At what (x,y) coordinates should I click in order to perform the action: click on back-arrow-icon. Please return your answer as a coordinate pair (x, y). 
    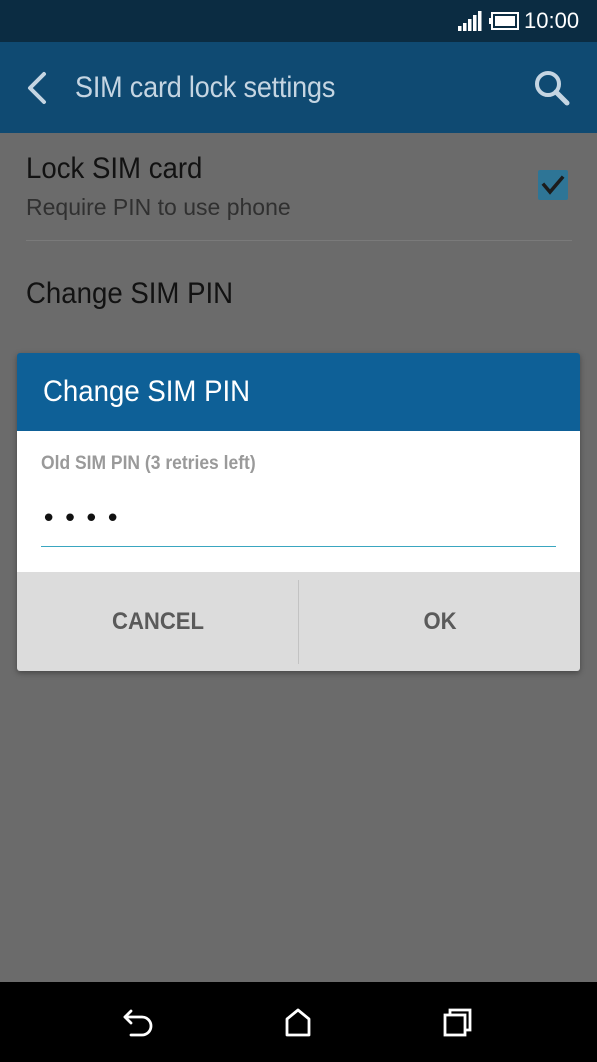
    Looking at the image, I should click on (38, 88).